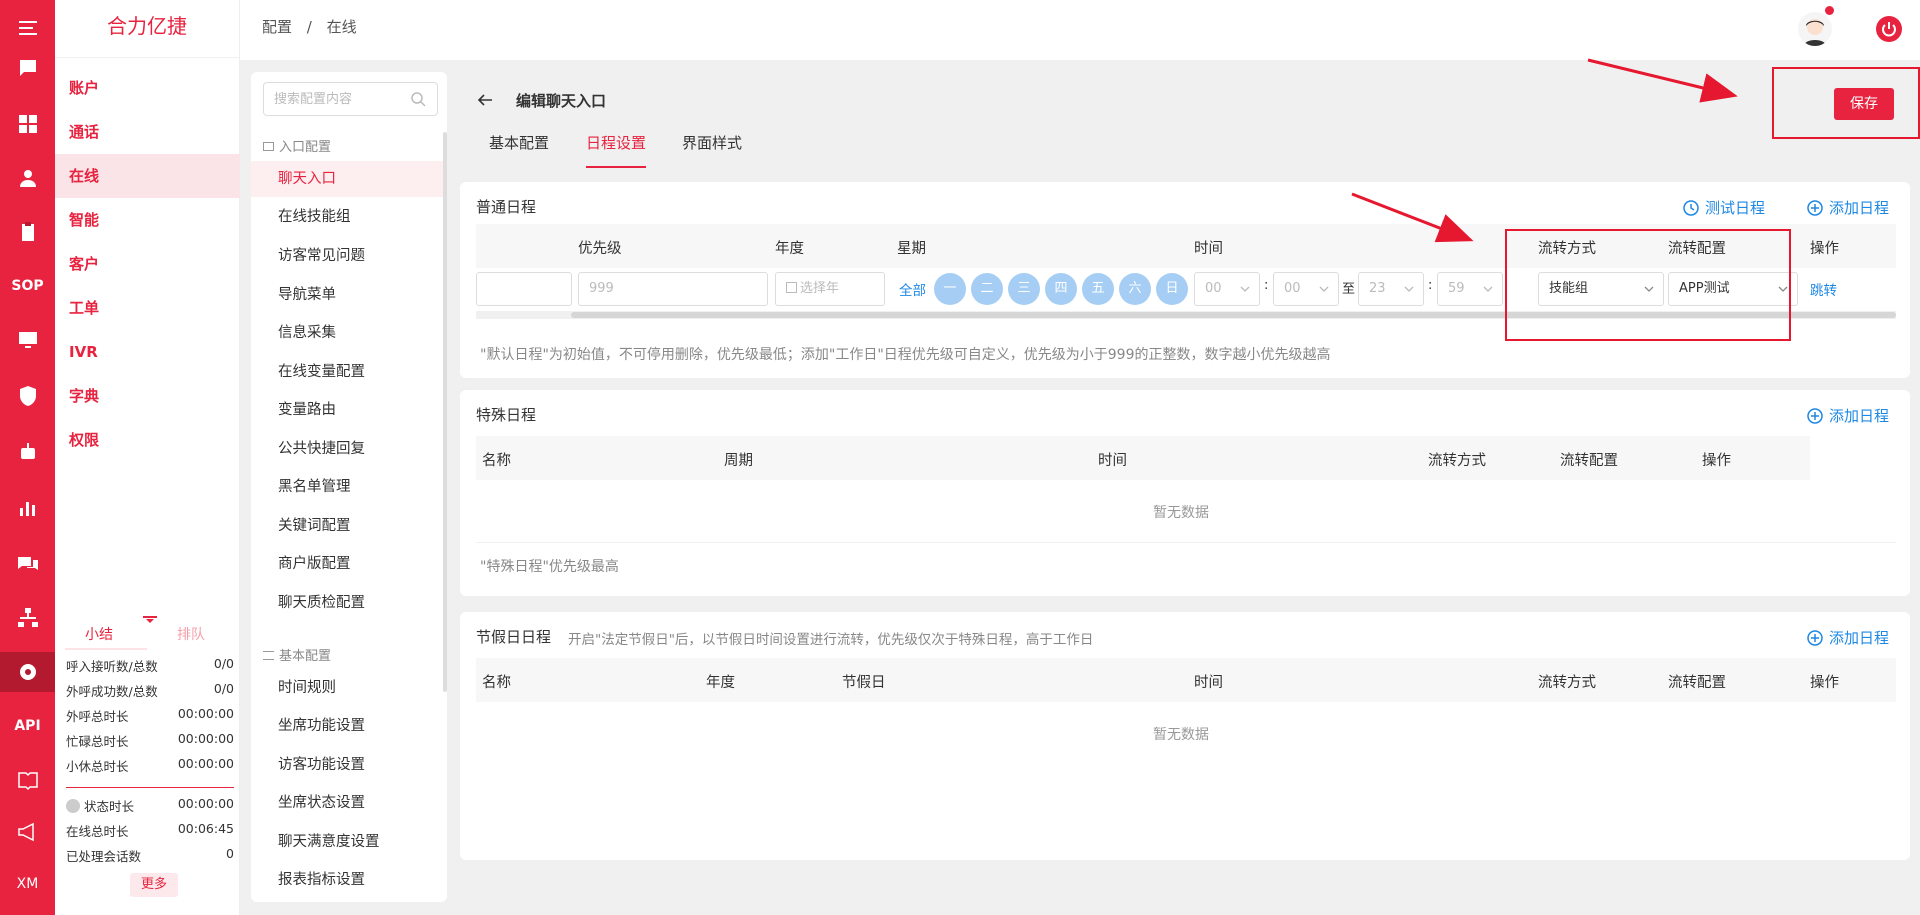 This screenshot has height=915, width=1920. I want to click on menu-visitor-features: 访客功能设置, so click(348, 765).